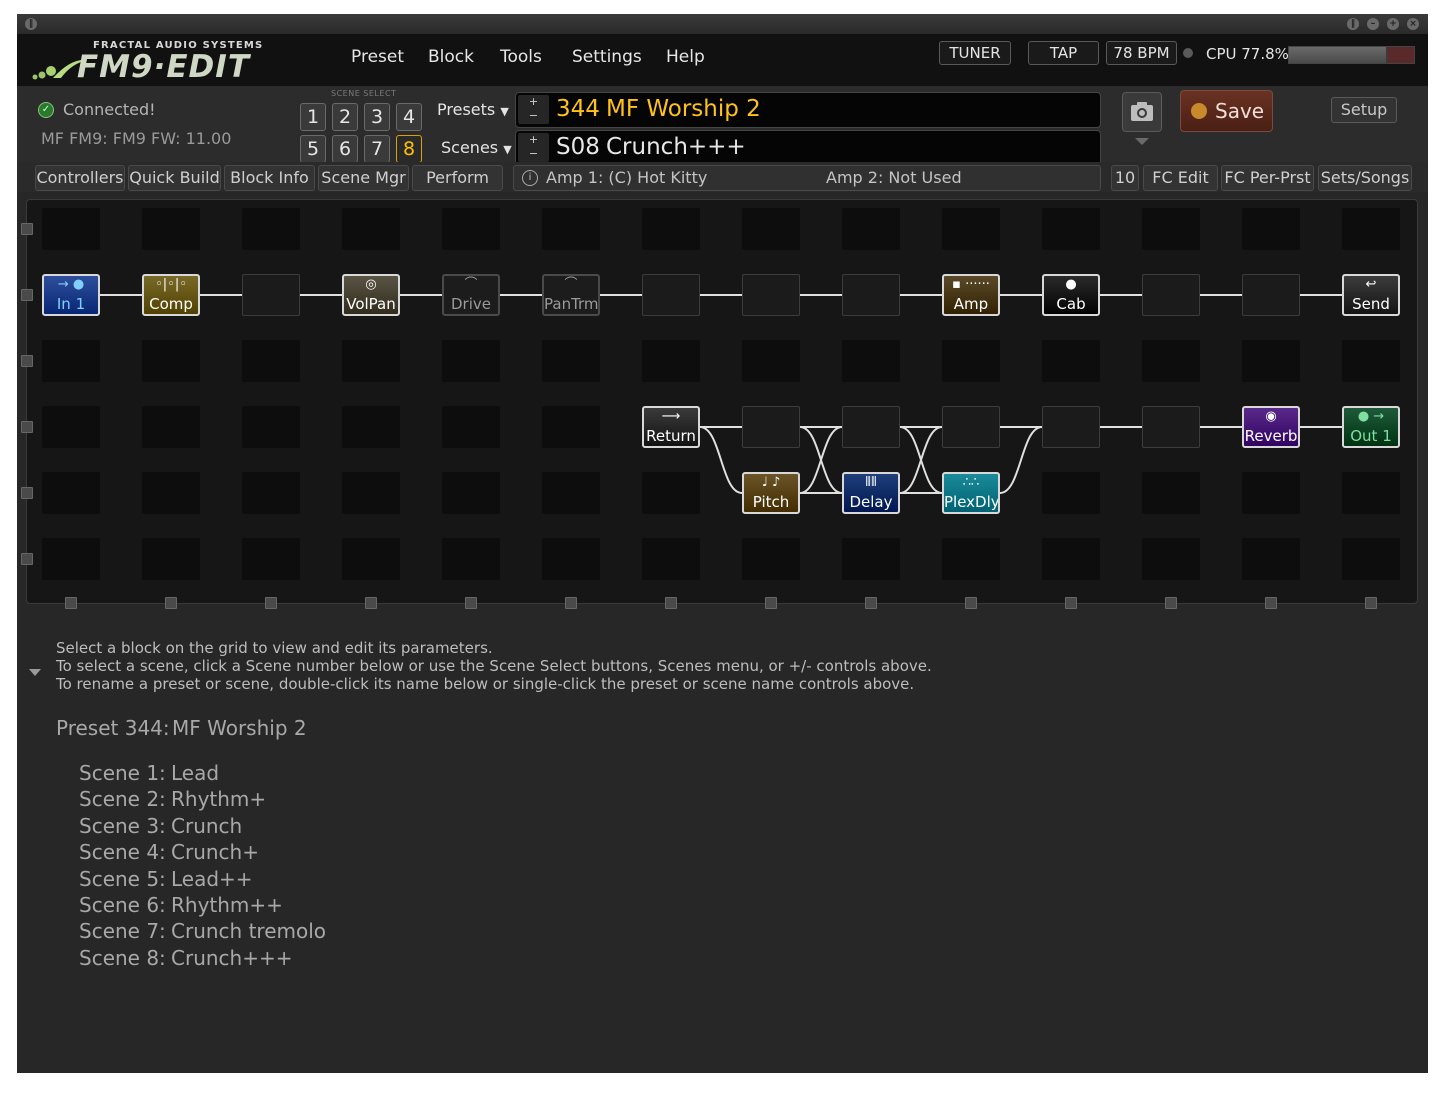 This screenshot has width=1445, height=1093. Describe the element at coordinates (451, 57) in the screenshot. I see `menu-block: Block` at that location.